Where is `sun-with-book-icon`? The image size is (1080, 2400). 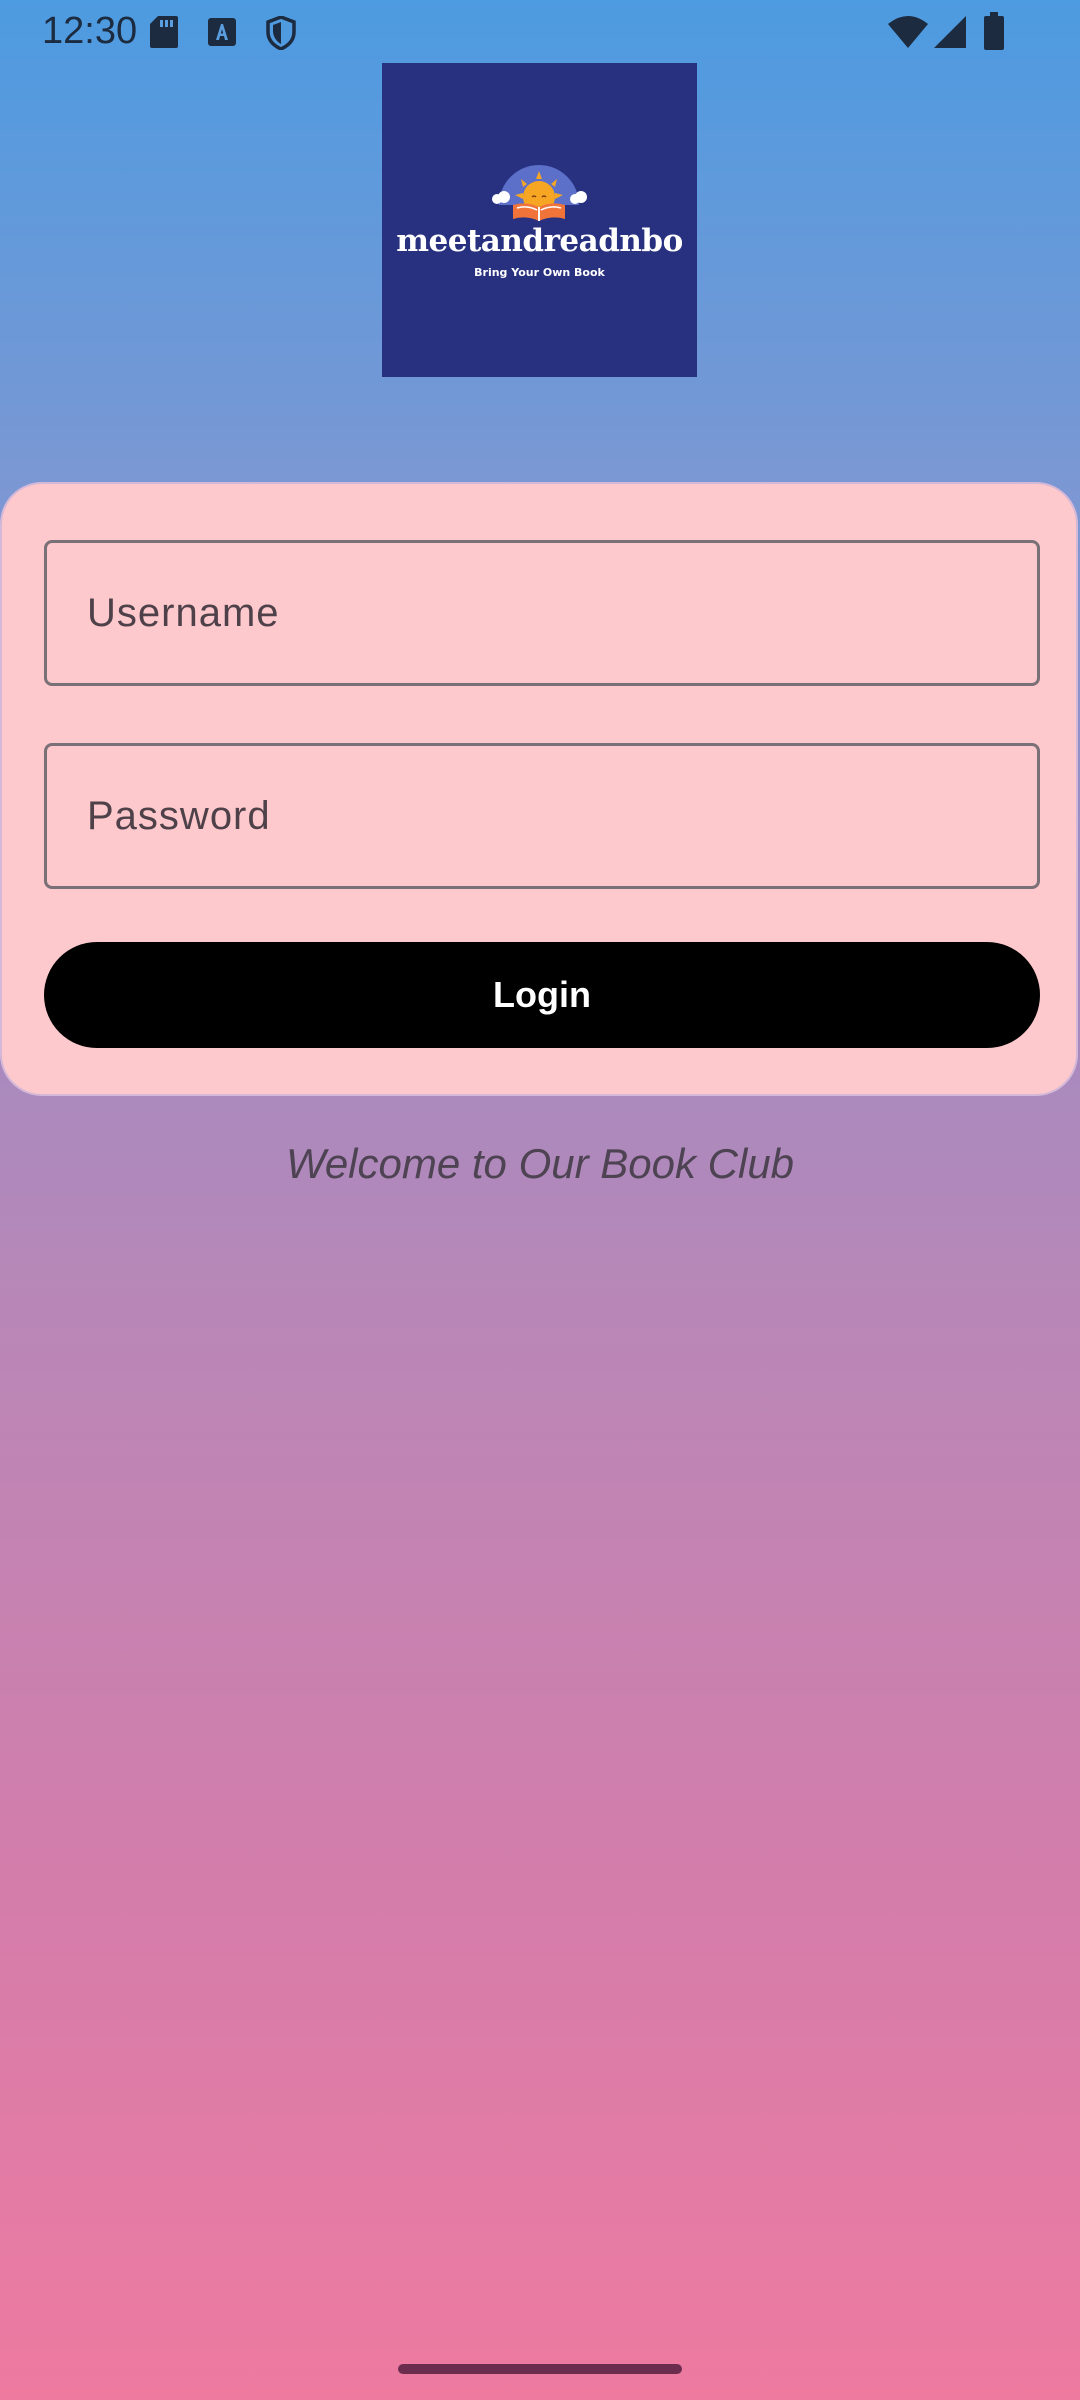
sun-with-book-icon is located at coordinates (539, 188).